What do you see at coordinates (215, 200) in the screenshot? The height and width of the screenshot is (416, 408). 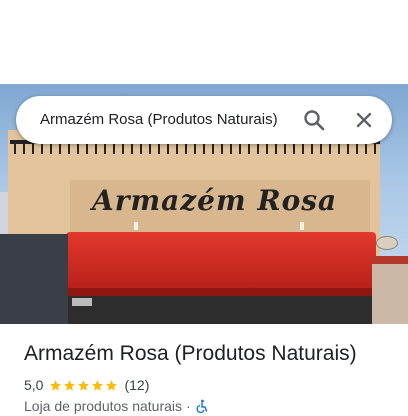 I see `store-sign-text: Armazém Rosa` at bounding box center [215, 200].